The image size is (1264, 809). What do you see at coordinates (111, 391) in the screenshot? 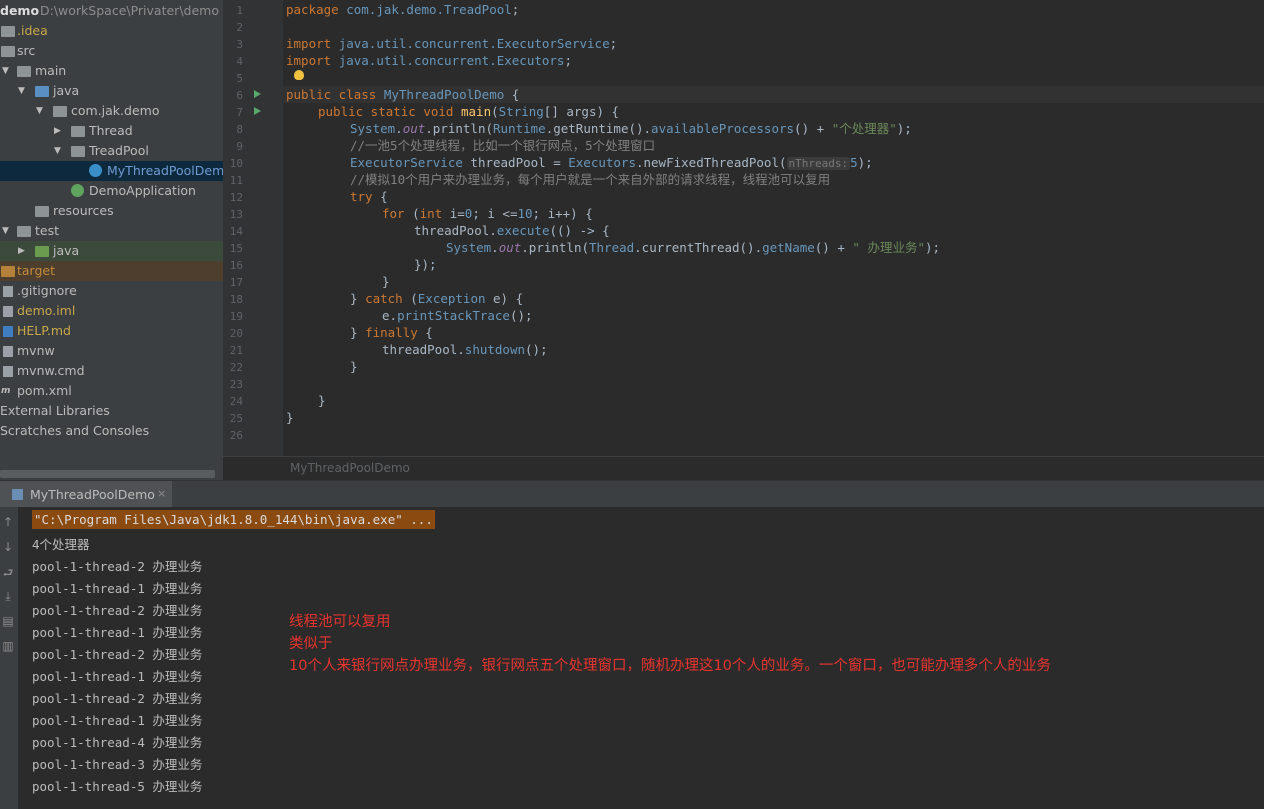
I see `tree-item-pom-xml: m pom.xml` at bounding box center [111, 391].